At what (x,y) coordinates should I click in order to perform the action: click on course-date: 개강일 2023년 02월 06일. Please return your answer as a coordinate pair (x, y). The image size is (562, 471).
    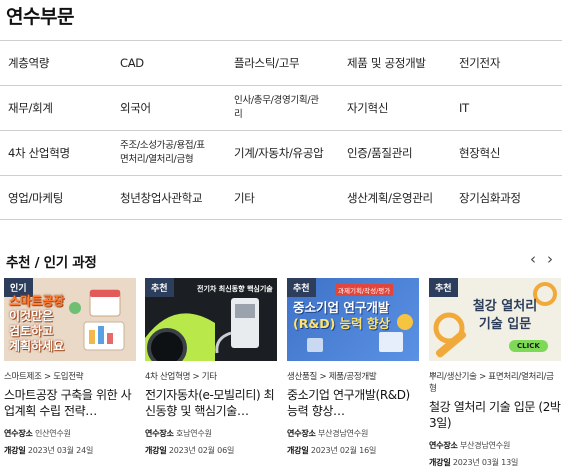
    Looking at the image, I should click on (211, 450).